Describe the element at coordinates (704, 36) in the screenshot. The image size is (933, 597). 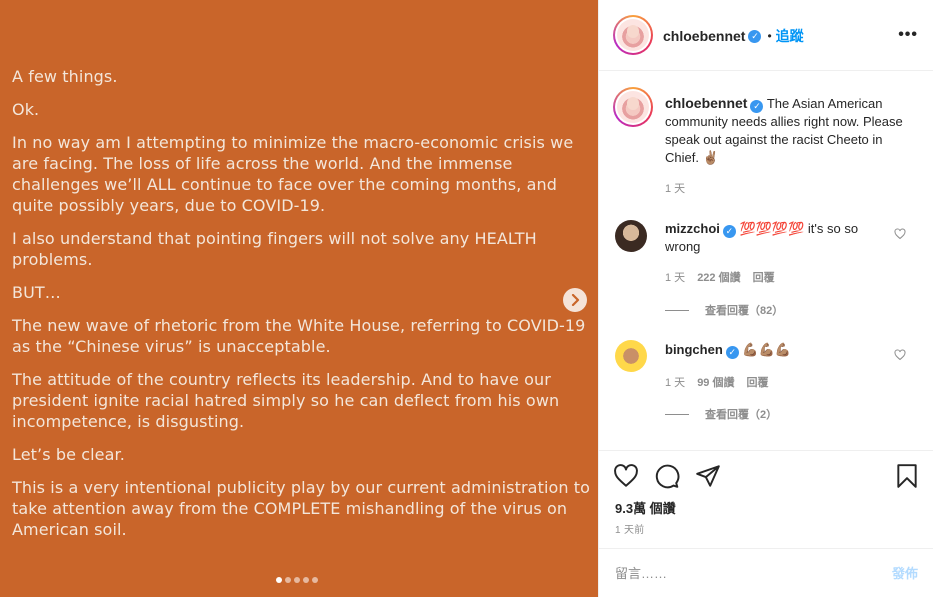
I see `author-username: chloebennet` at that location.